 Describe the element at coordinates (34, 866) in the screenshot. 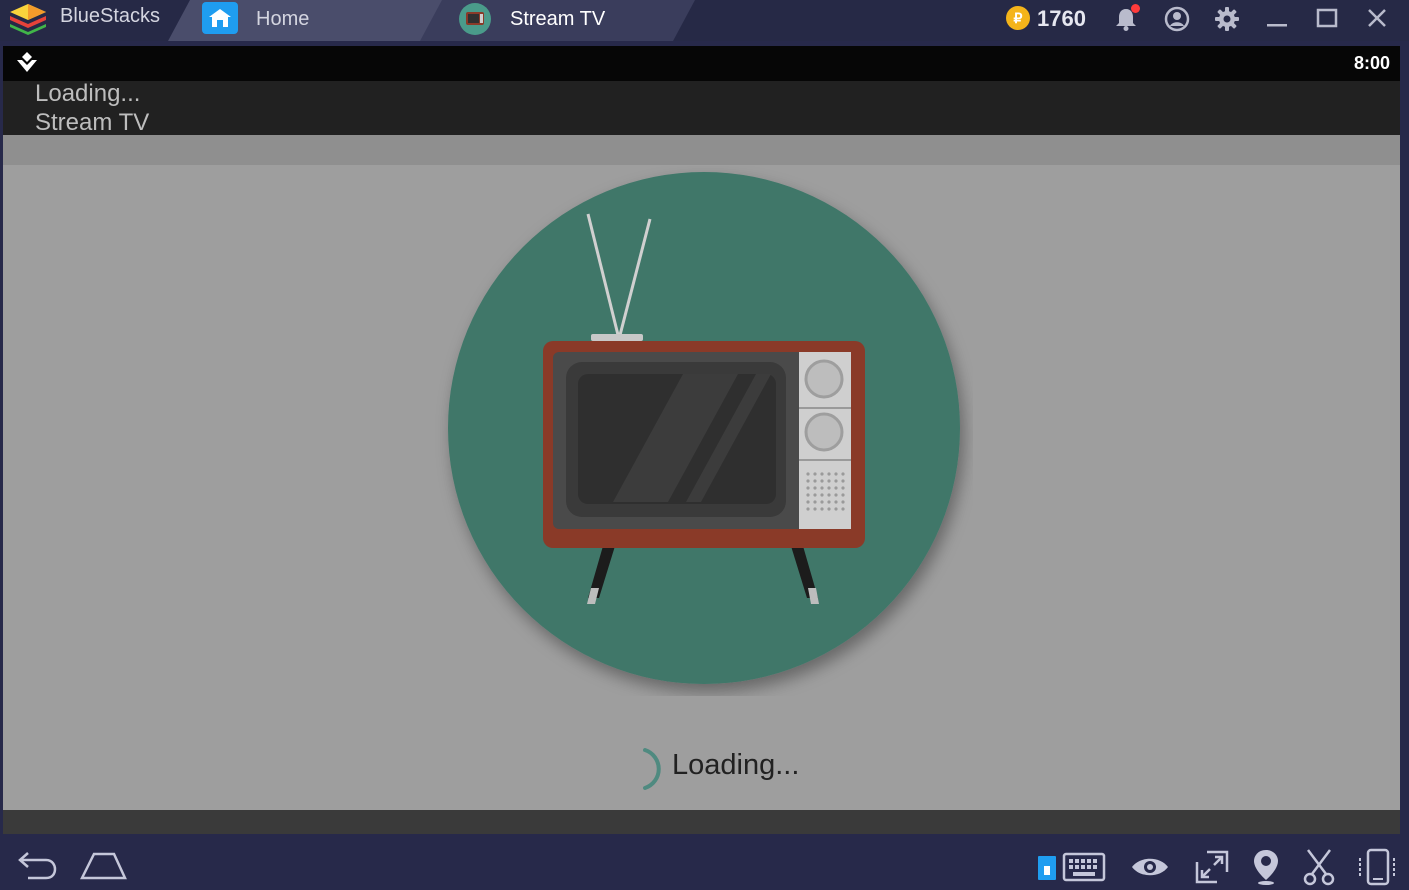

I see `back-icon` at that location.